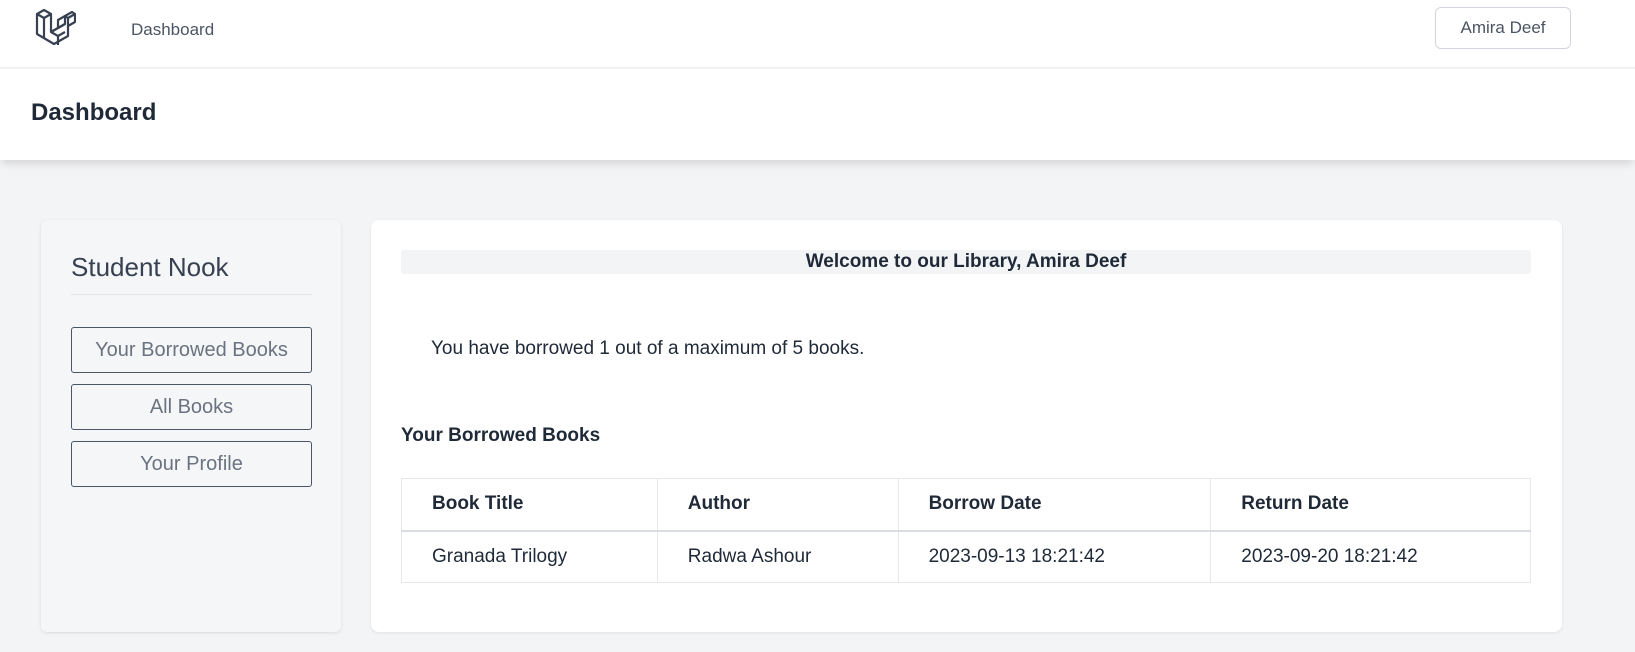 The width and height of the screenshot is (1635, 652). Describe the element at coordinates (1054, 505) in the screenshot. I see `column-header-borrow-date: Borrow Date` at that location.